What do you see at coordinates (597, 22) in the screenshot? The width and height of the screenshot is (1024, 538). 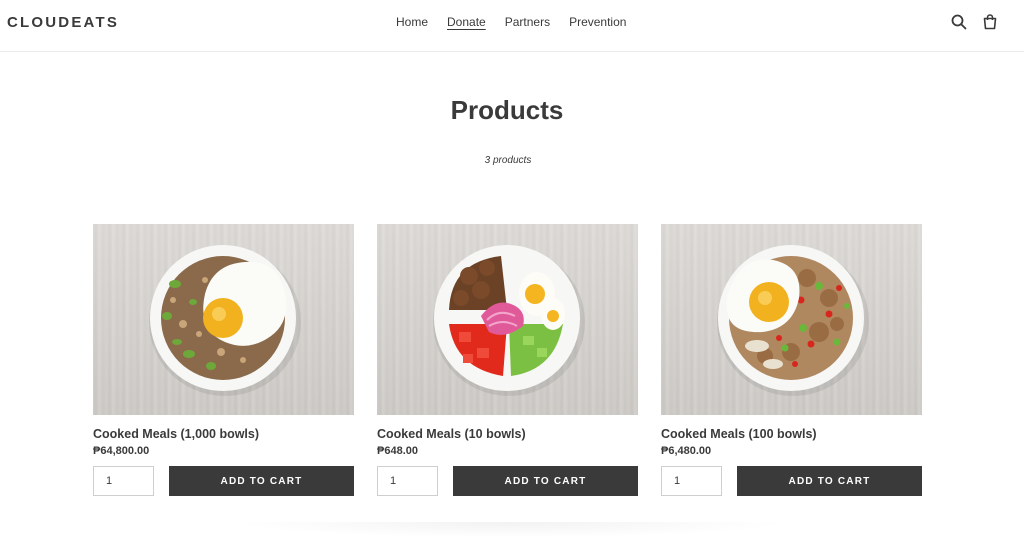 I see `nav-prevention: Prevention` at bounding box center [597, 22].